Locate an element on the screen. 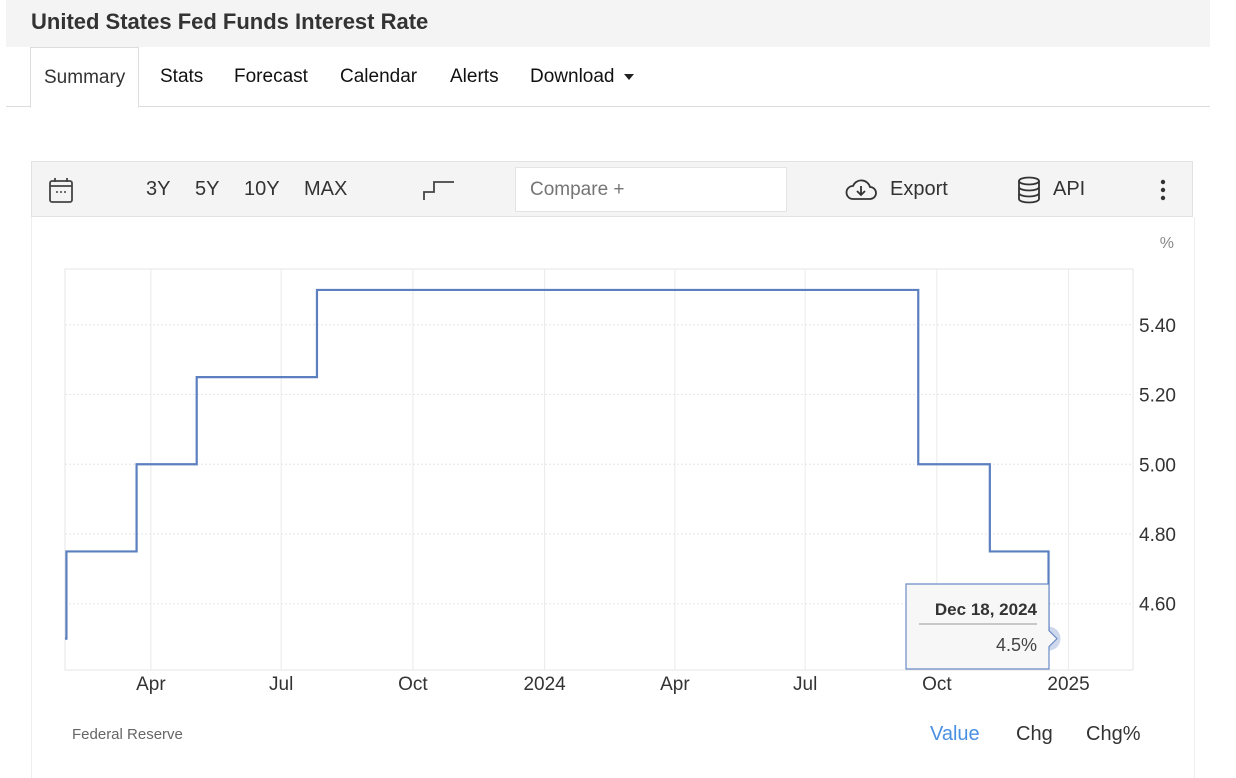 The height and width of the screenshot is (778, 1236). unit-label: % is located at coordinates (1167, 243).